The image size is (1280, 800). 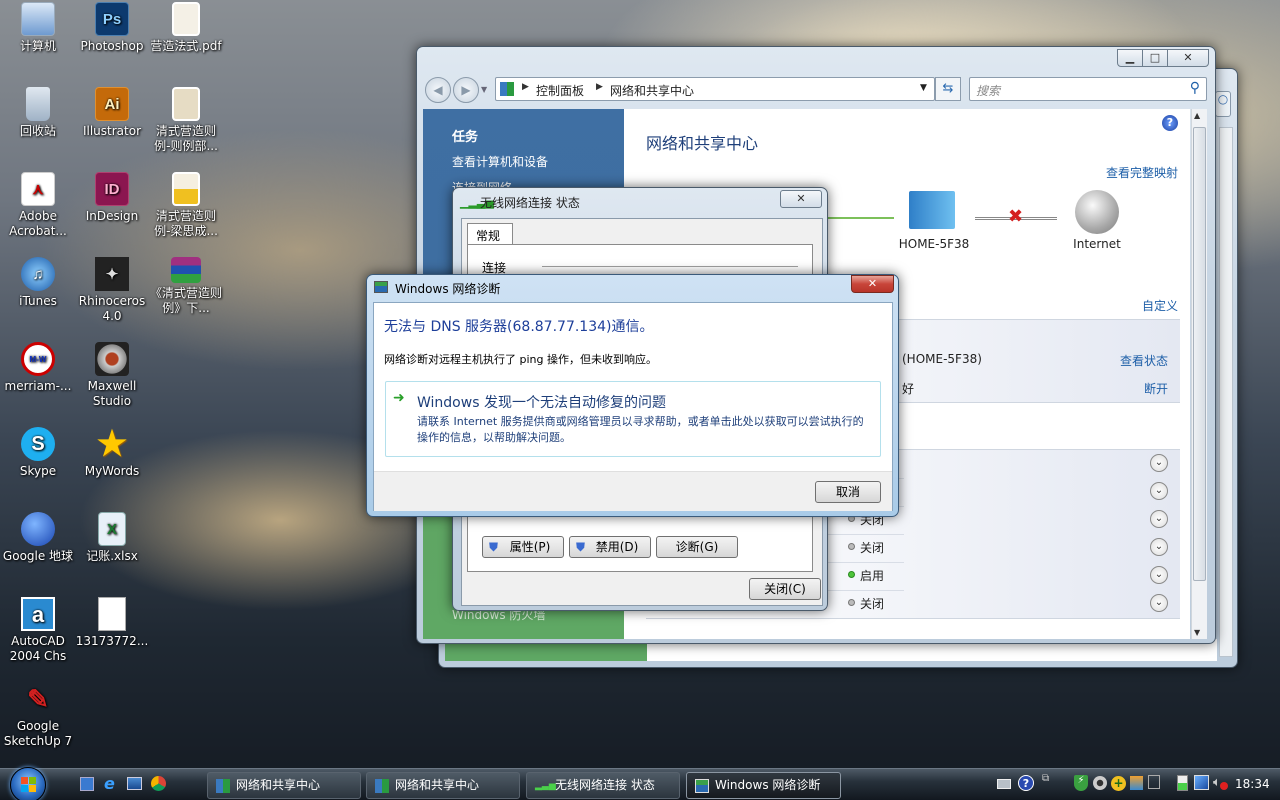 What do you see at coordinates (523, 547) in the screenshot?
I see `properties-button: ⛊ 属性(P)` at bounding box center [523, 547].